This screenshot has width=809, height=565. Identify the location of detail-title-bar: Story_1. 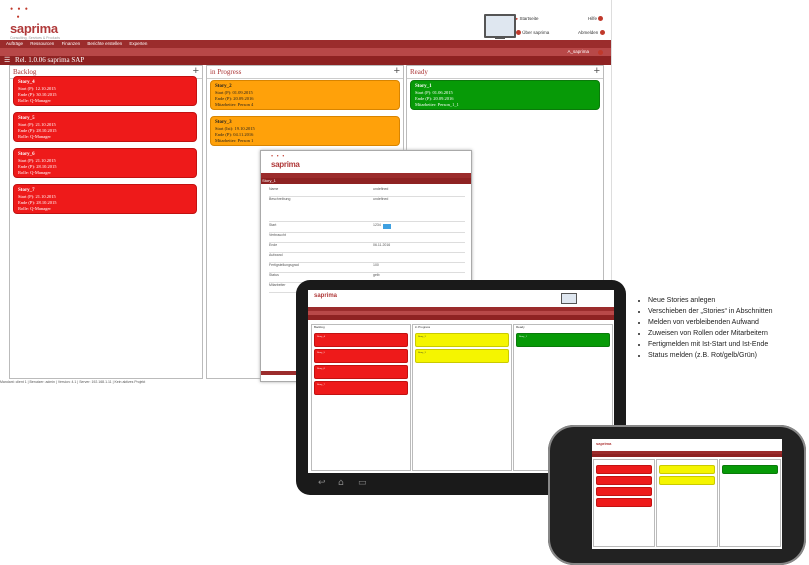
(366, 181).